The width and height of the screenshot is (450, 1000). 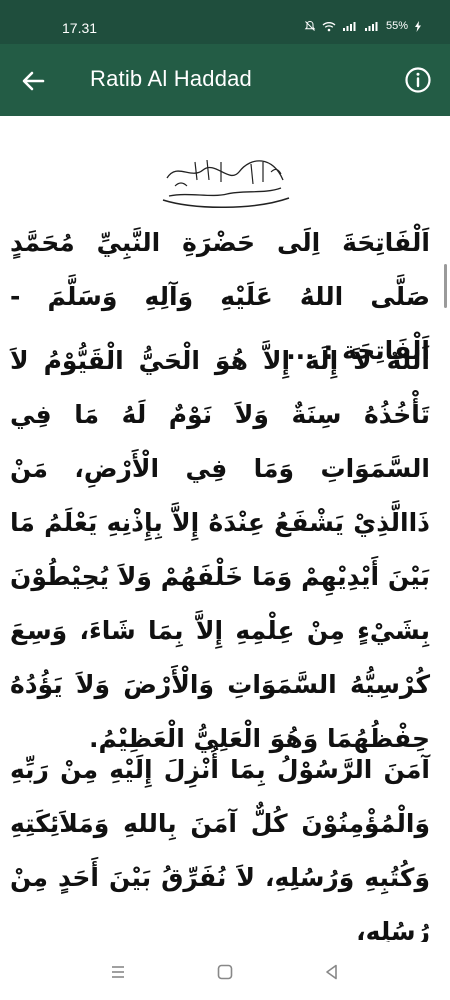 I want to click on page-title: Ratib Al Haddad, so click(x=171, y=78).